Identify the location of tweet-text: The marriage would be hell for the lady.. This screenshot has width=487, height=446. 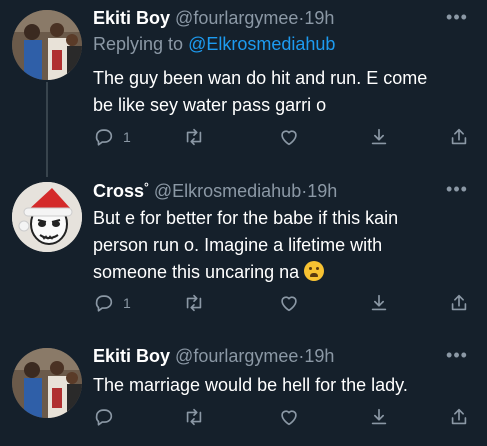
(280, 385).